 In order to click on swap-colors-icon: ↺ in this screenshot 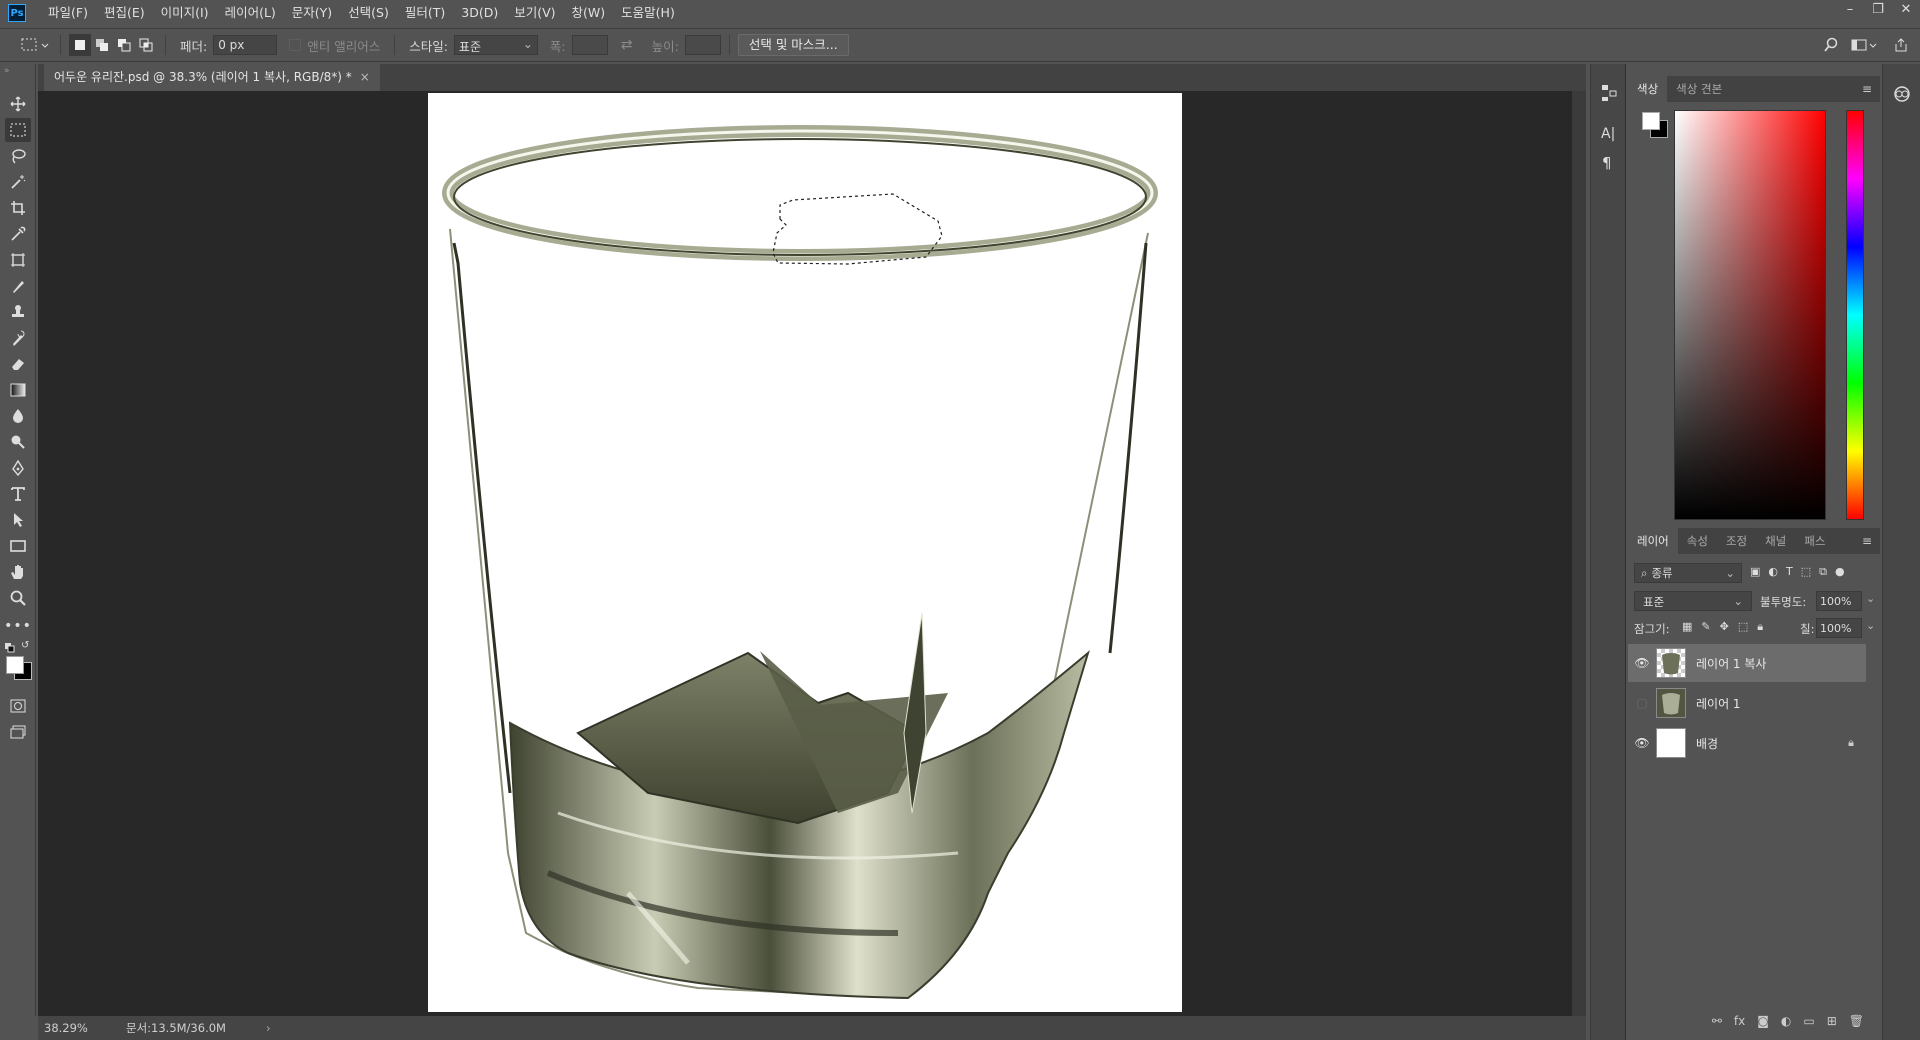, I will do `click(25, 645)`.